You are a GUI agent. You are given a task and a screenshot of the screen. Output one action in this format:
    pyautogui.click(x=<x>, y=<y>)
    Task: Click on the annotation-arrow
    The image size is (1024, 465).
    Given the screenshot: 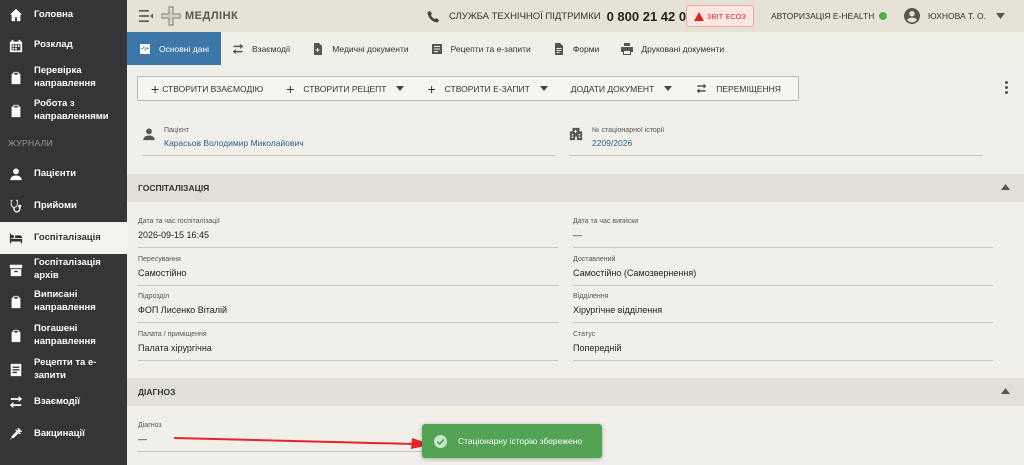 What is the action you would take?
    pyautogui.click(x=303, y=443)
    